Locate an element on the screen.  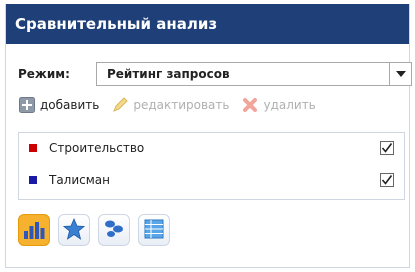
bubble-chart-view-button is located at coordinates (114, 230).